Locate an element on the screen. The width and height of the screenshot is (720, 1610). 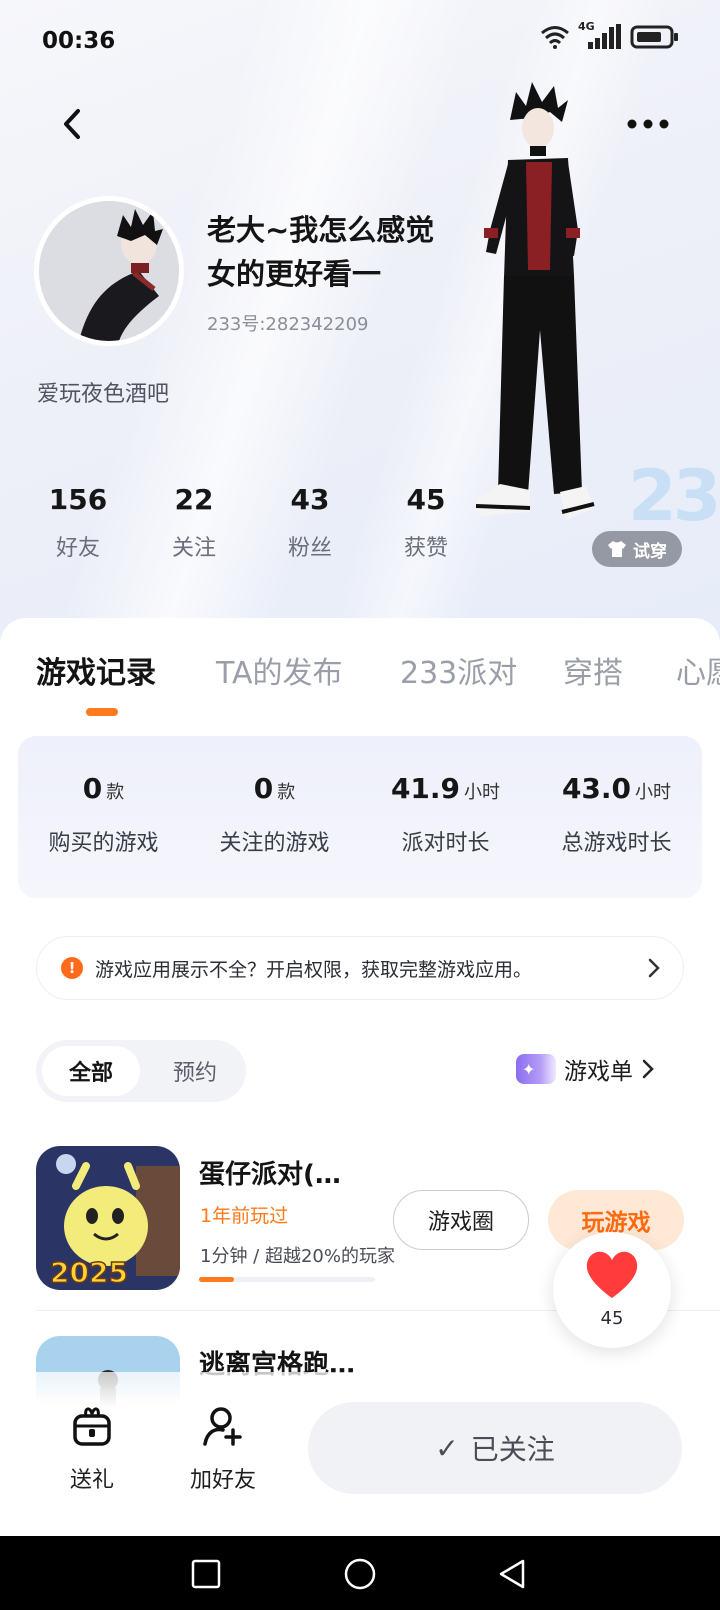
stat-label: 好友 is located at coordinates (77, 548).